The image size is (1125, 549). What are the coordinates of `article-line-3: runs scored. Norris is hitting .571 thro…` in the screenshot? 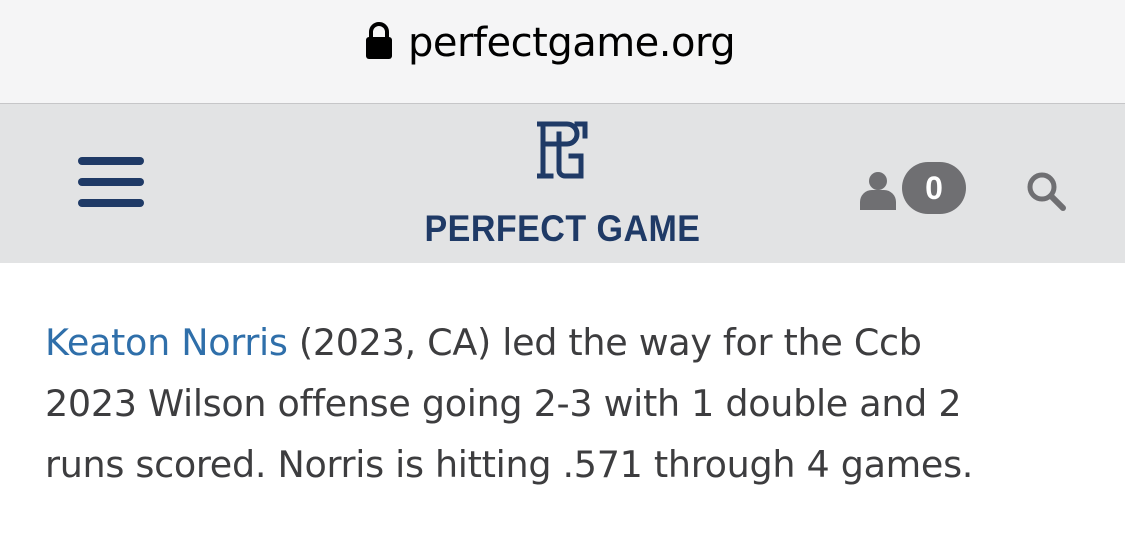 It's located at (509, 464).